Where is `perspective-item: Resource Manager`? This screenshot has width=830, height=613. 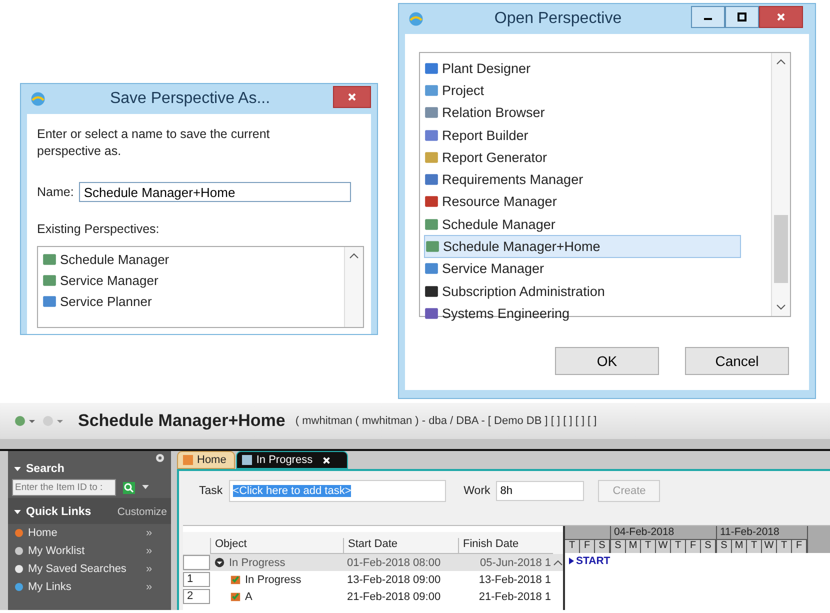 perspective-item: Resource Manager is located at coordinates (595, 202).